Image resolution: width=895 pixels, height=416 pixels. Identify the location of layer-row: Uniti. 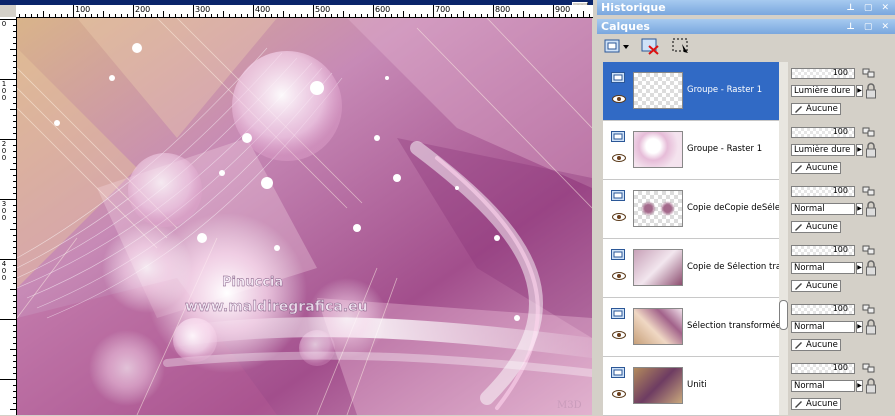
(691, 386).